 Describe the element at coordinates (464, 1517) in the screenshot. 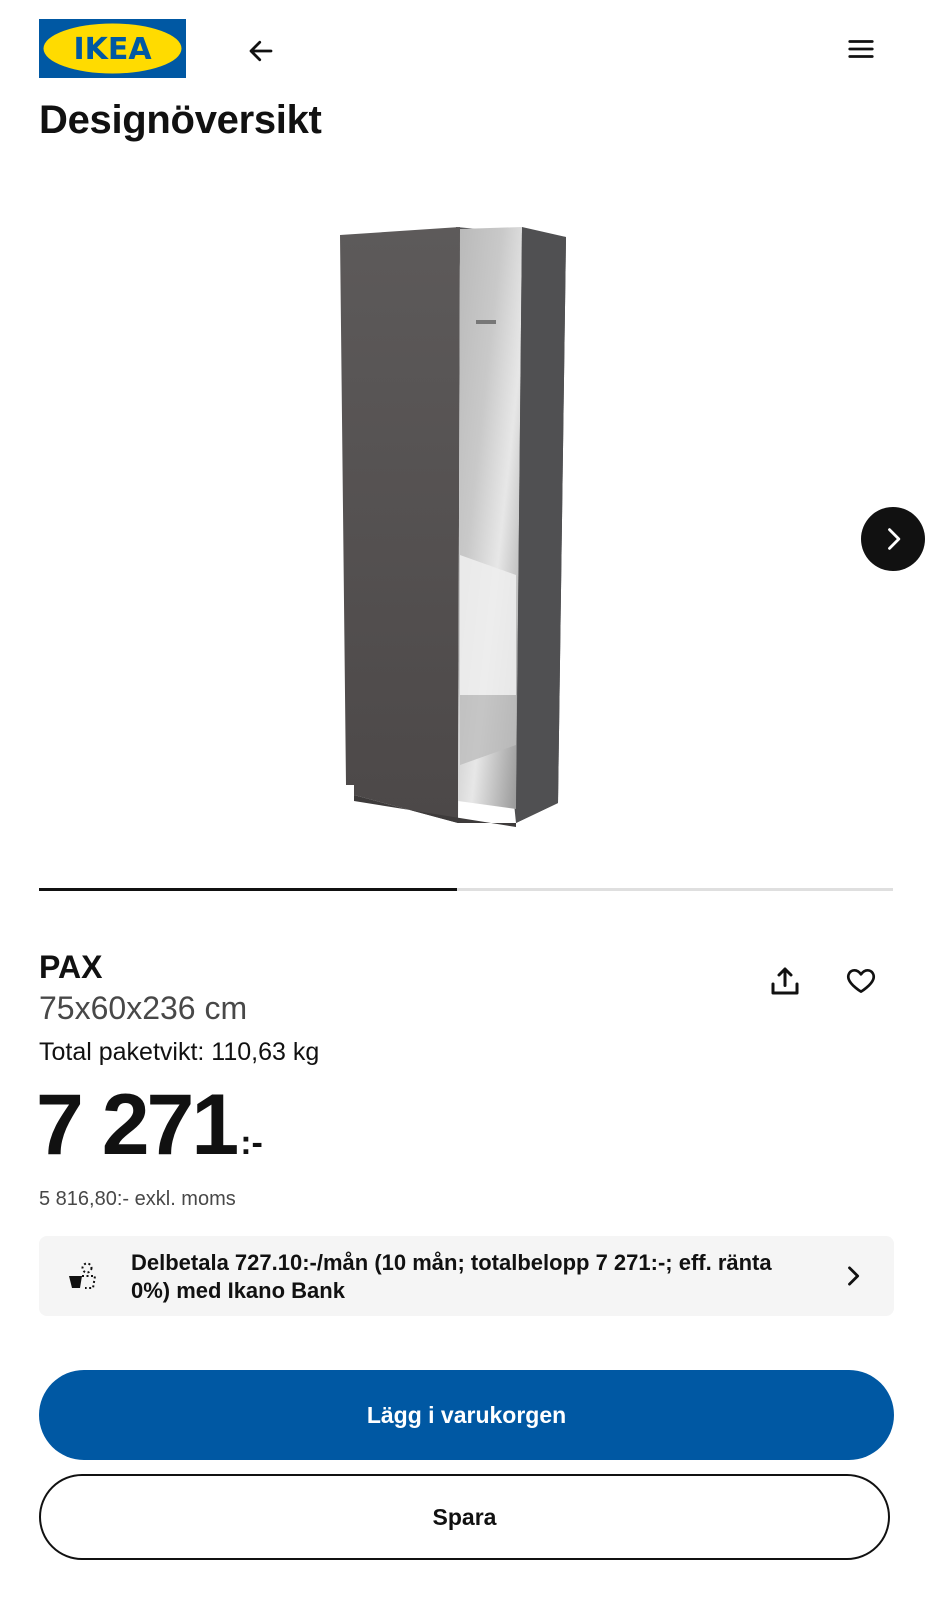

I see `save-button: Spara` at that location.